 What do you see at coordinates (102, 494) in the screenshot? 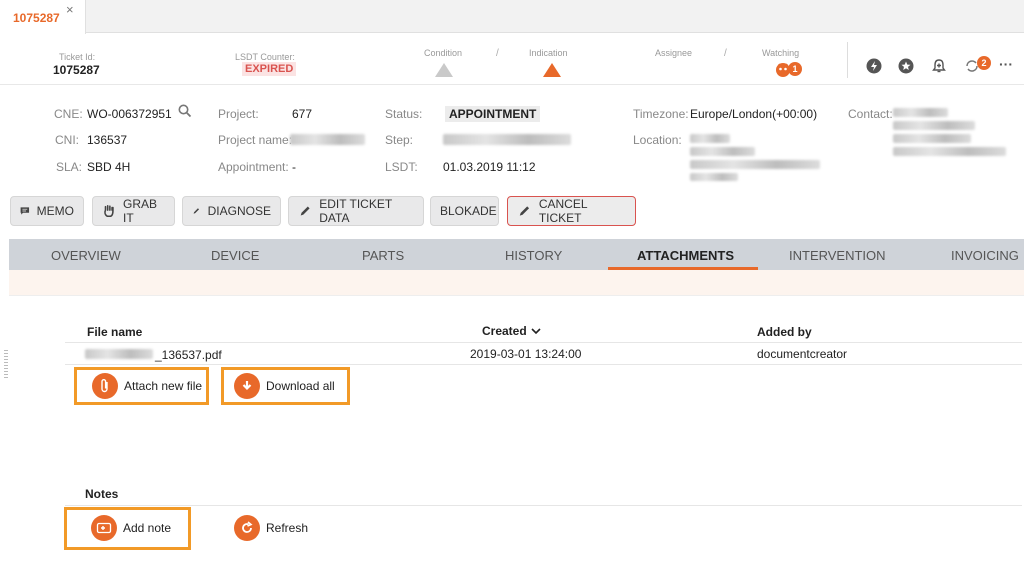
I see `notes-title: Notes` at bounding box center [102, 494].